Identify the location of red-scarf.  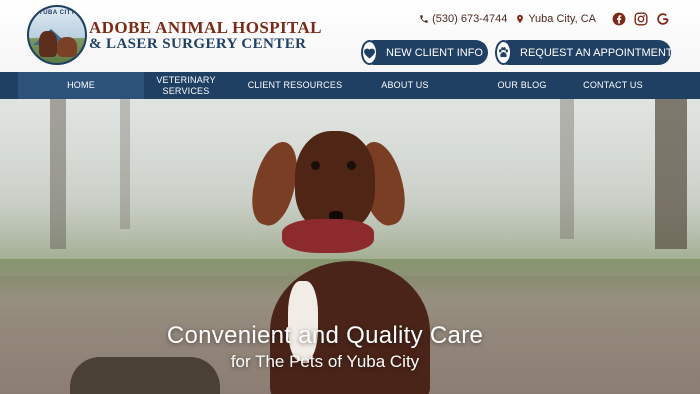
(328, 236).